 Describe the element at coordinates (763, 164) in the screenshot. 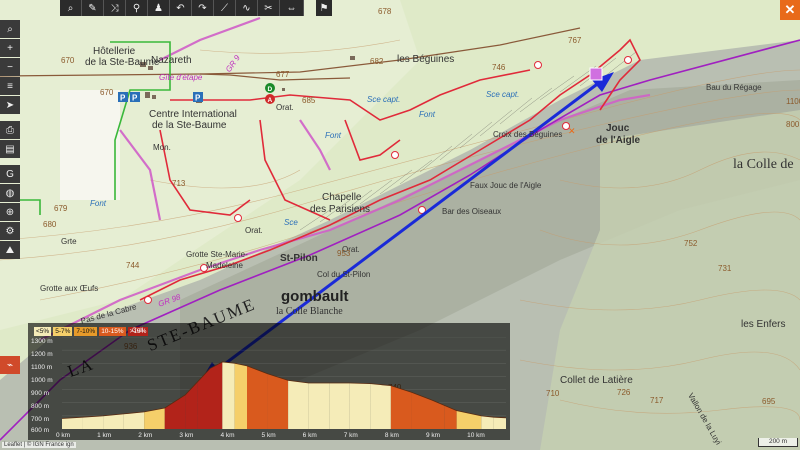

I see `place-label: la Colle de` at that location.